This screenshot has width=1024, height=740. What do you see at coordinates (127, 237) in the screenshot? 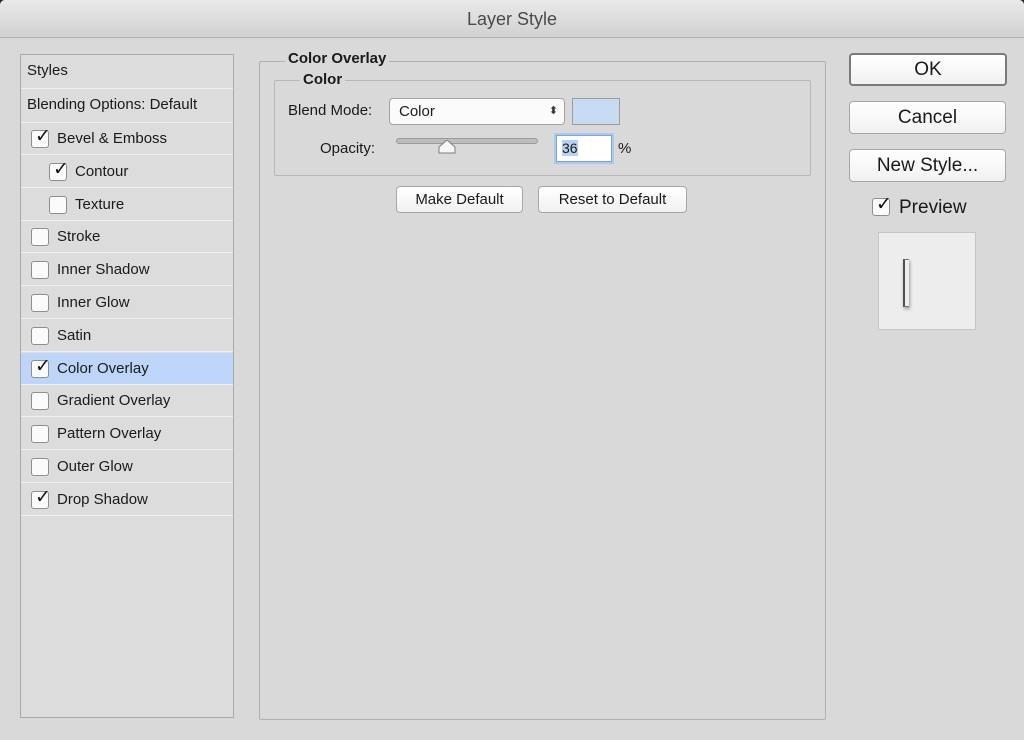
I see `style-item-stroke: Stroke` at bounding box center [127, 237].